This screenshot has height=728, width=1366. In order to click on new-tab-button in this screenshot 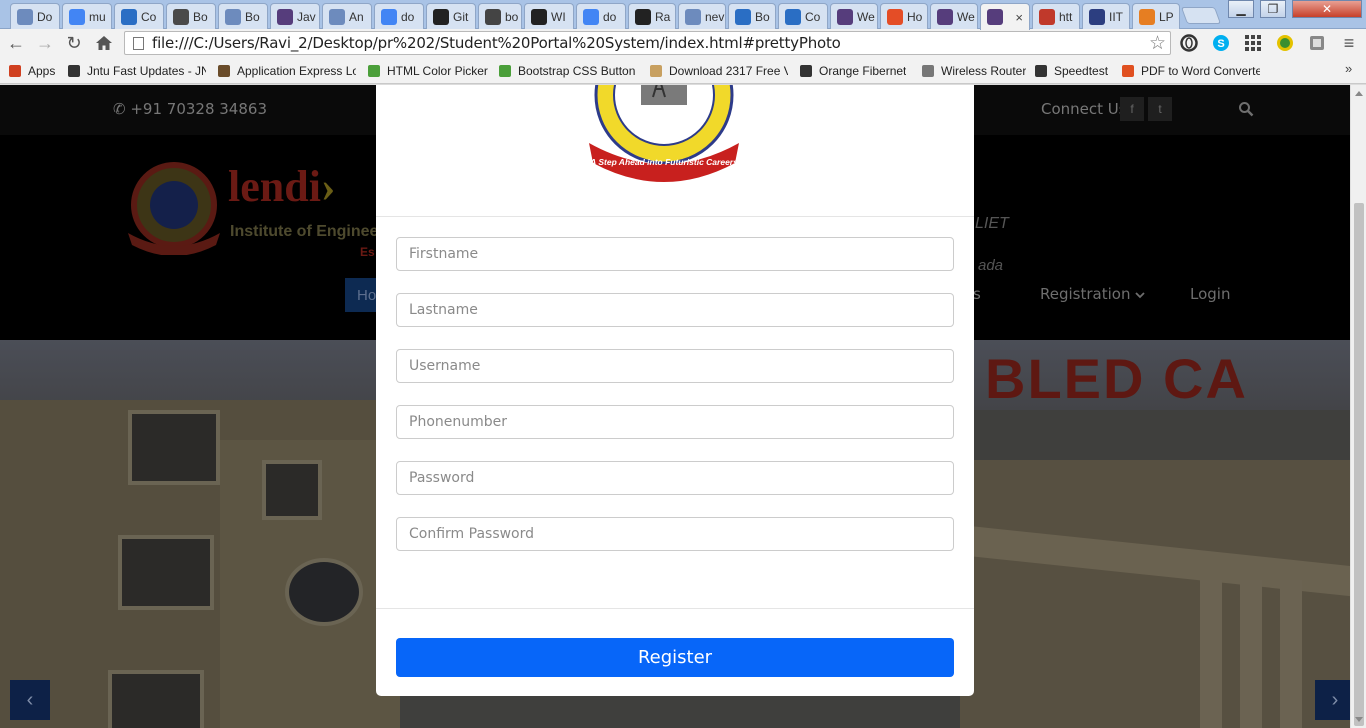, I will do `click(1201, 15)`.